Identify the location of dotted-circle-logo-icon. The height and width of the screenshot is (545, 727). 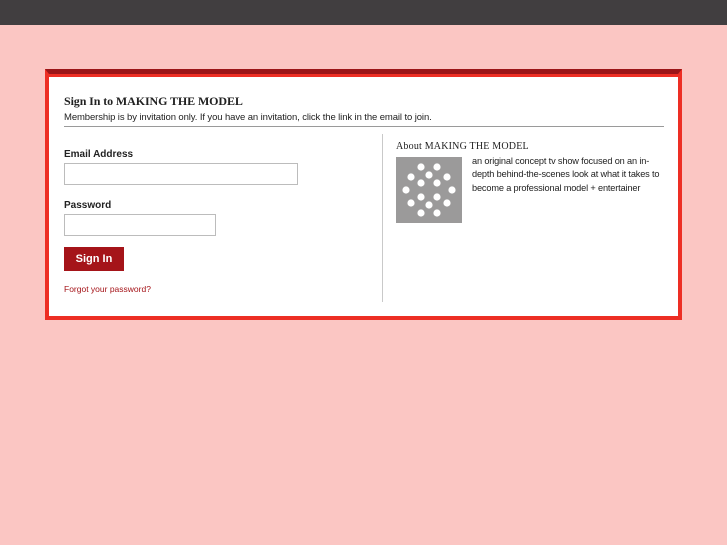
(429, 190).